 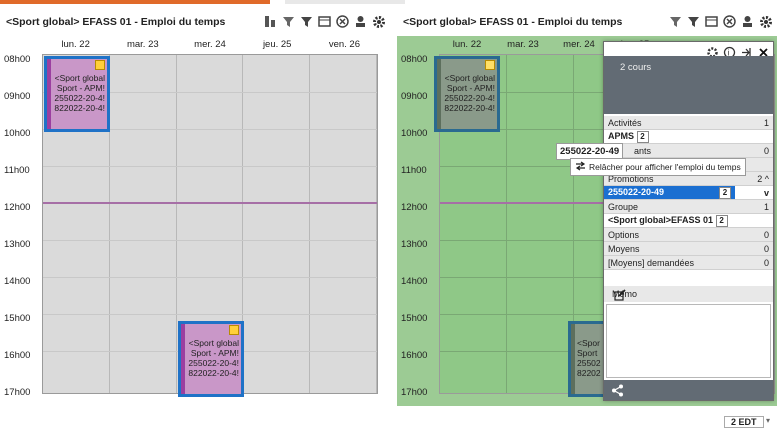 I want to click on day-label: jeu. 25, so click(x=277, y=44).